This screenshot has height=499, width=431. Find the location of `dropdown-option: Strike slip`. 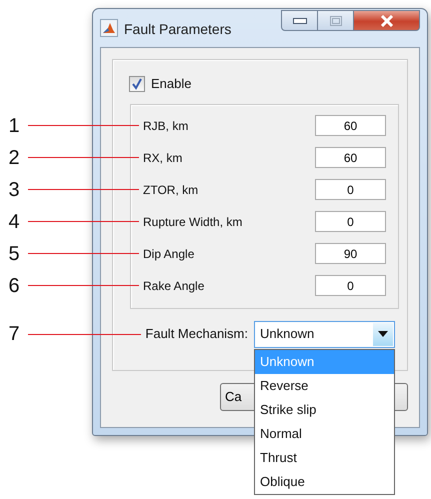

dropdown-option: Strike slip is located at coordinates (324, 410).